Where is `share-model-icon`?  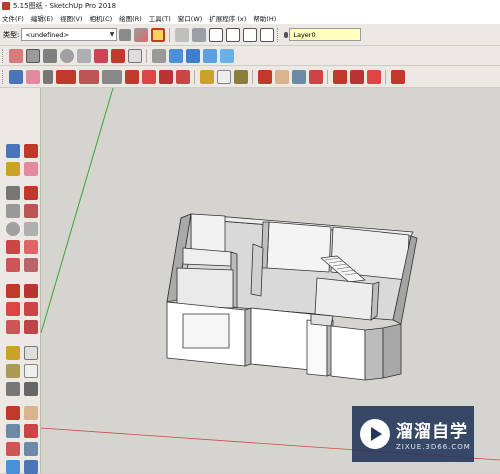 share-model-icon is located at coordinates (356, 76).